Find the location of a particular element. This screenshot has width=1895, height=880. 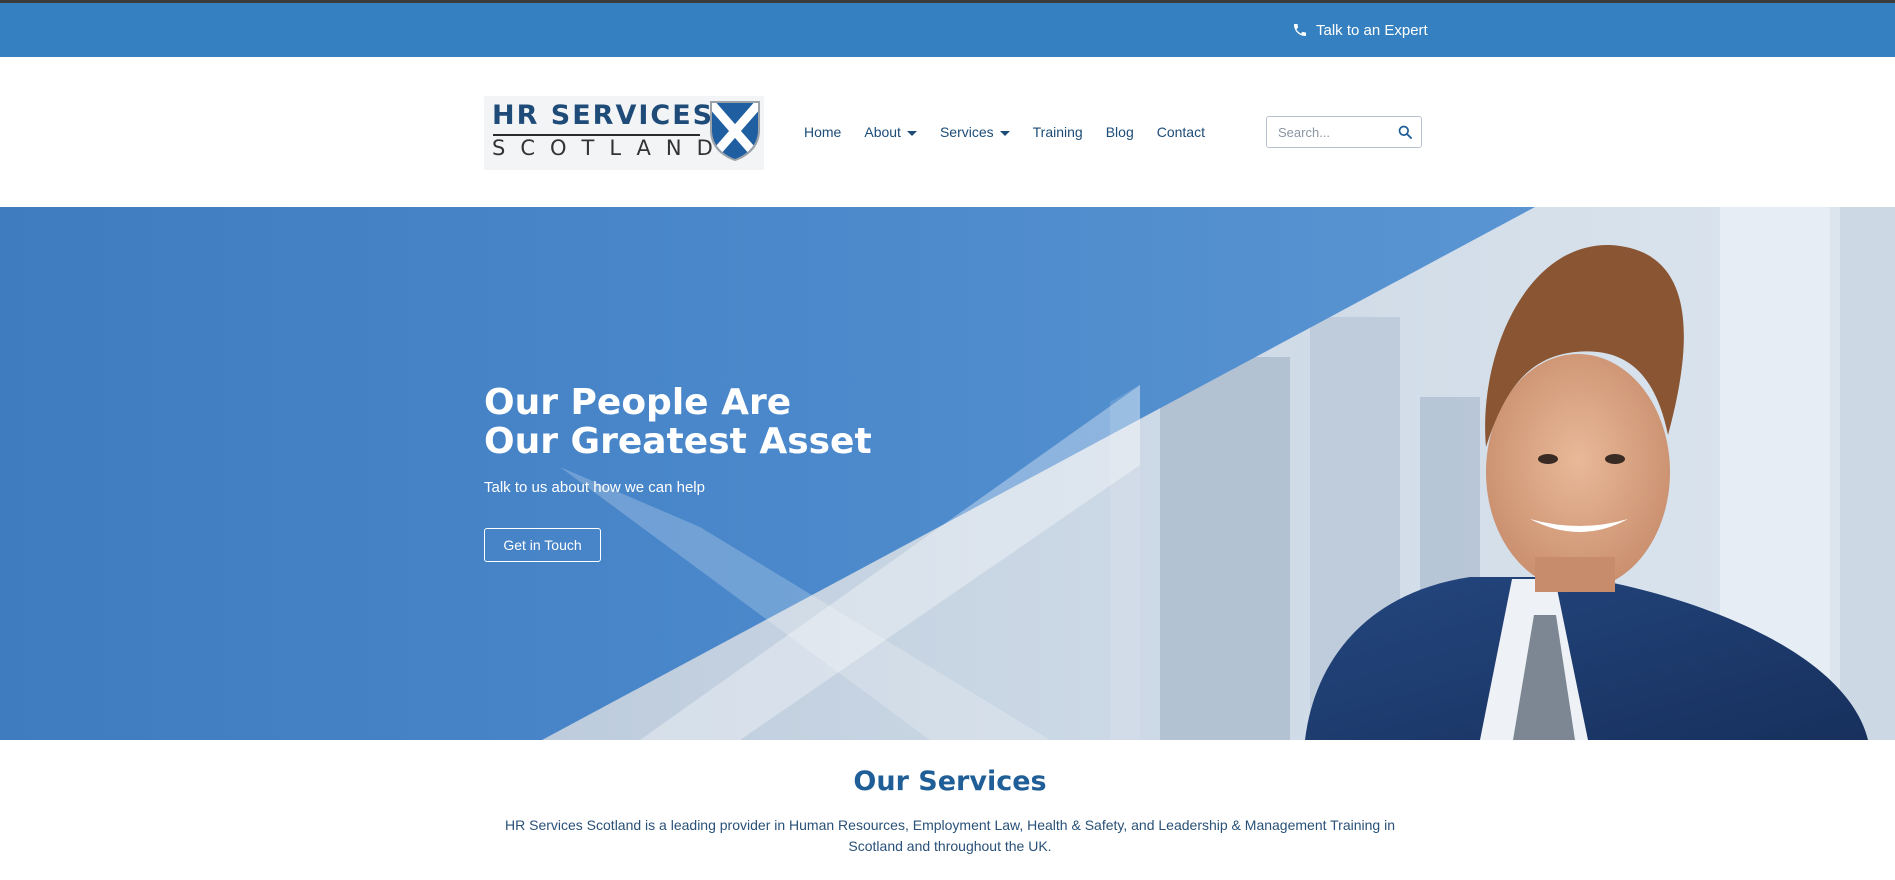

nav-home-label: Home is located at coordinates (823, 132).